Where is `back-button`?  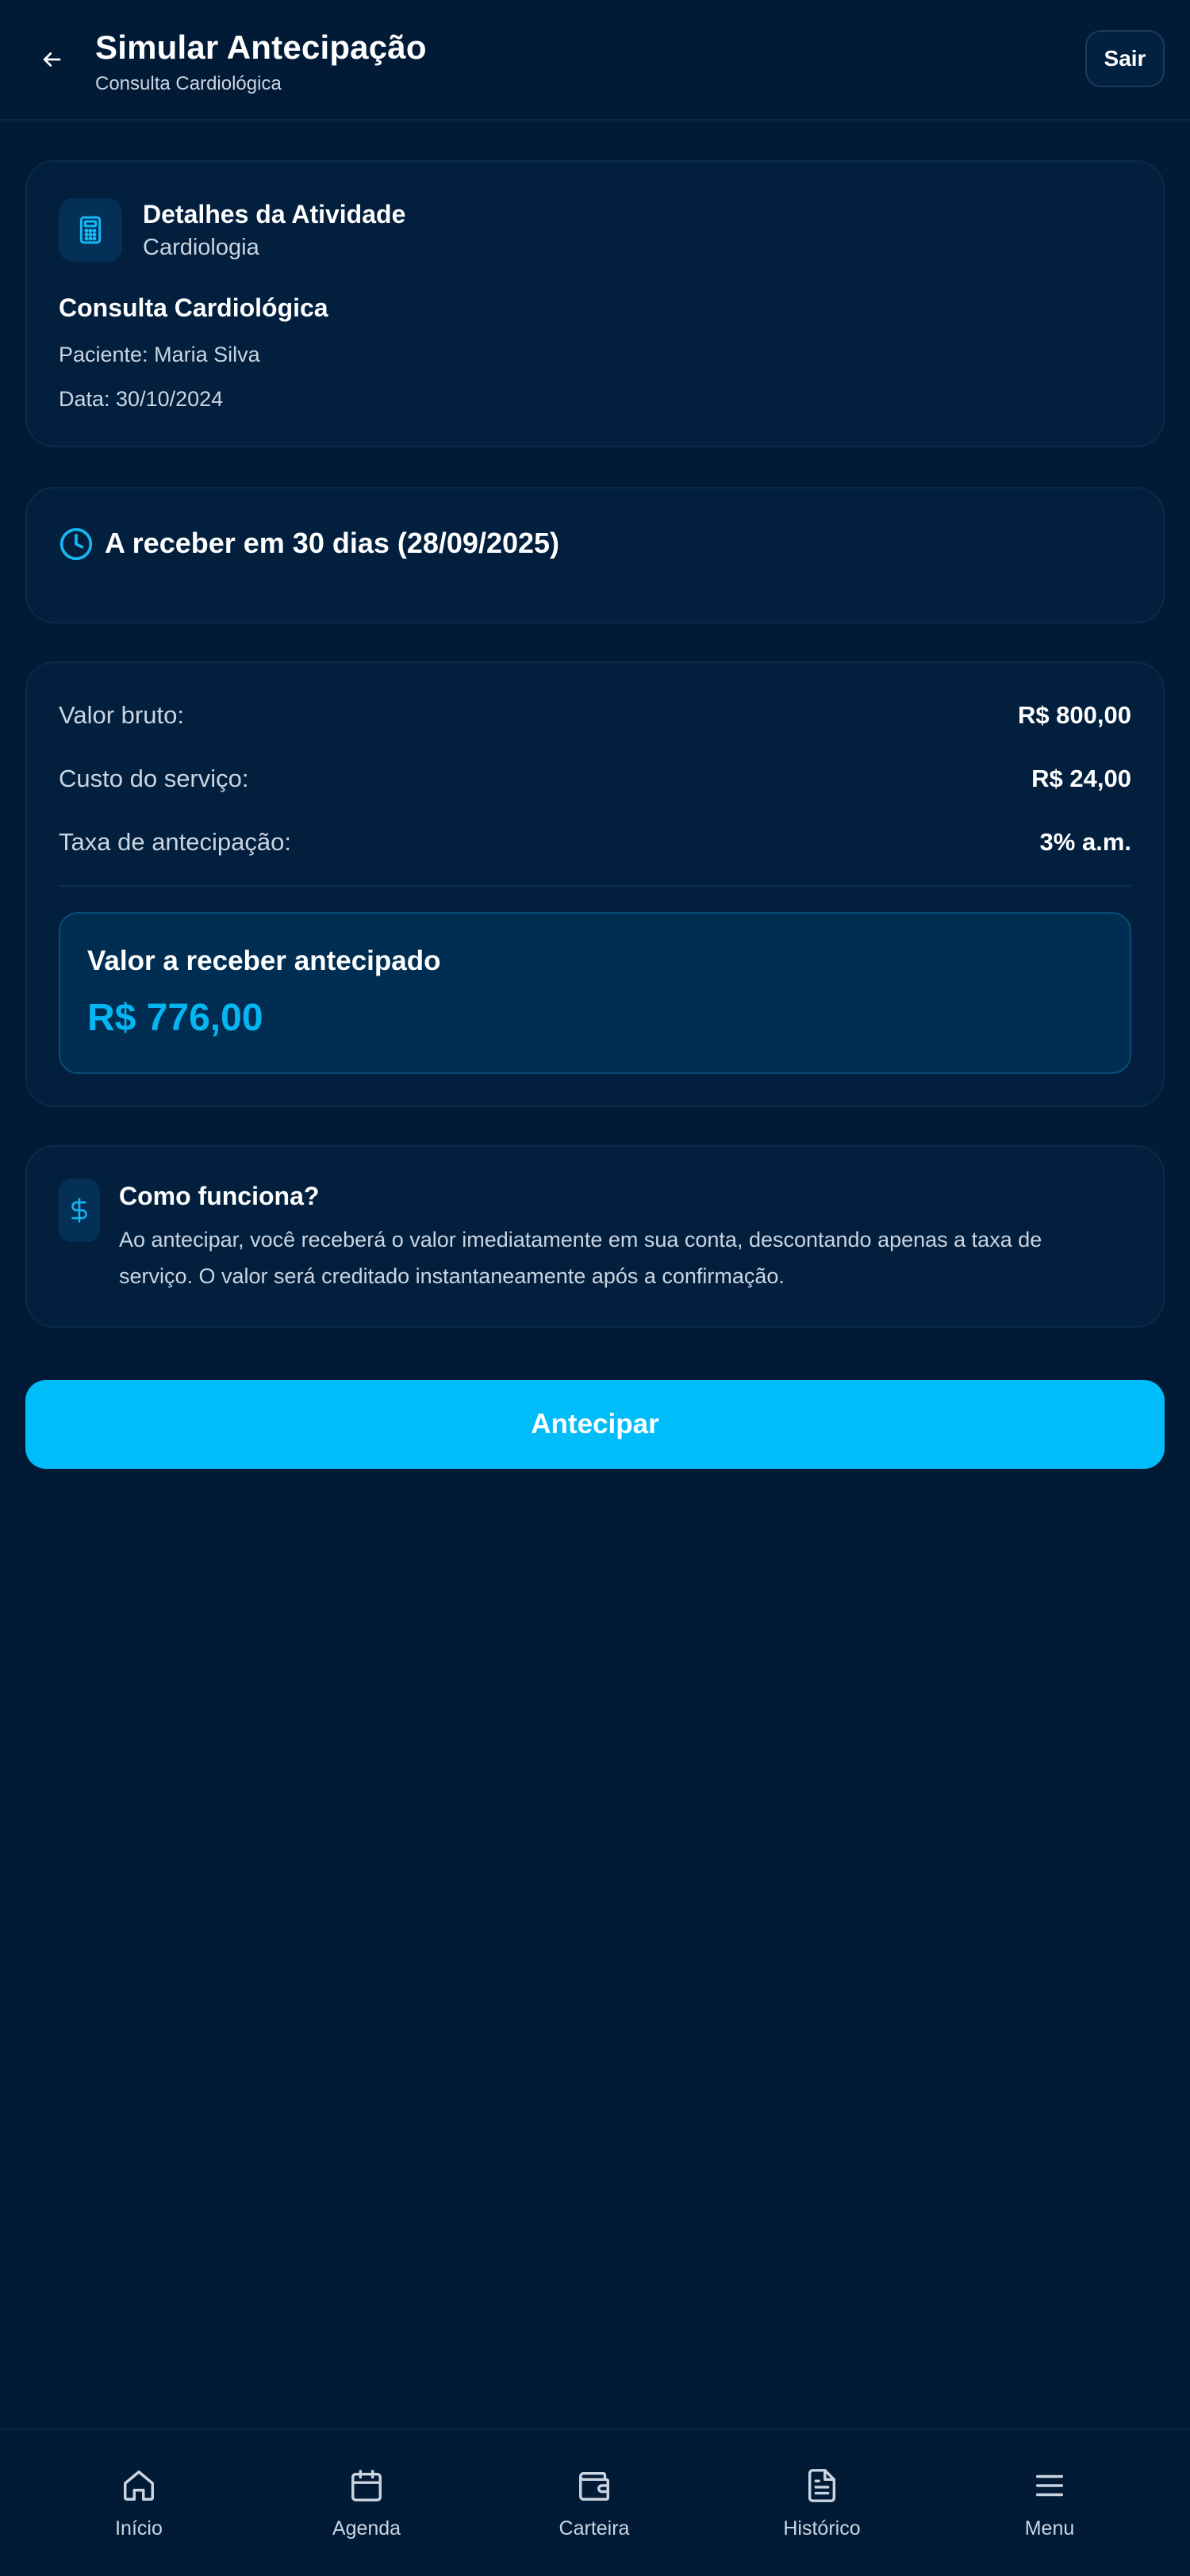 back-button is located at coordinates (51, 59).